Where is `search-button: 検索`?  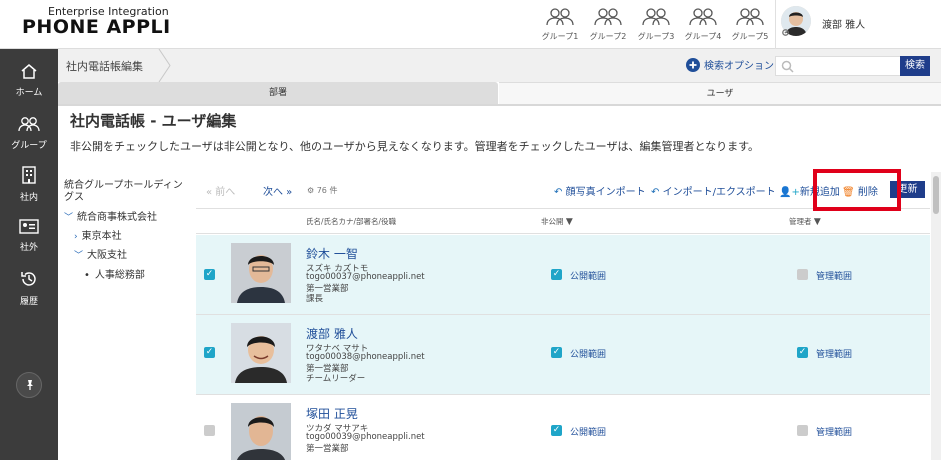
search-button: 検索 is located at coordinates (915, 66).